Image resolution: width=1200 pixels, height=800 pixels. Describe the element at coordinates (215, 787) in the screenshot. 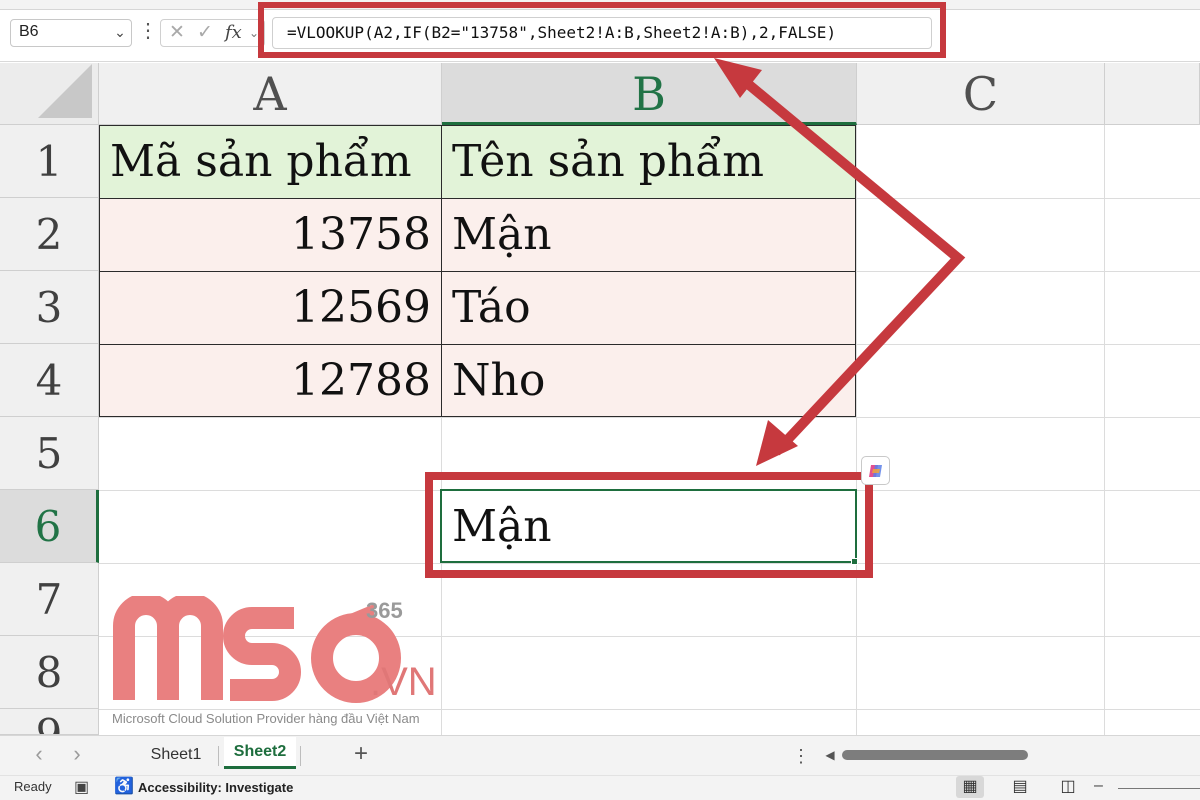

I see `accessibility-status: Accessibility: Investigate` at that location.